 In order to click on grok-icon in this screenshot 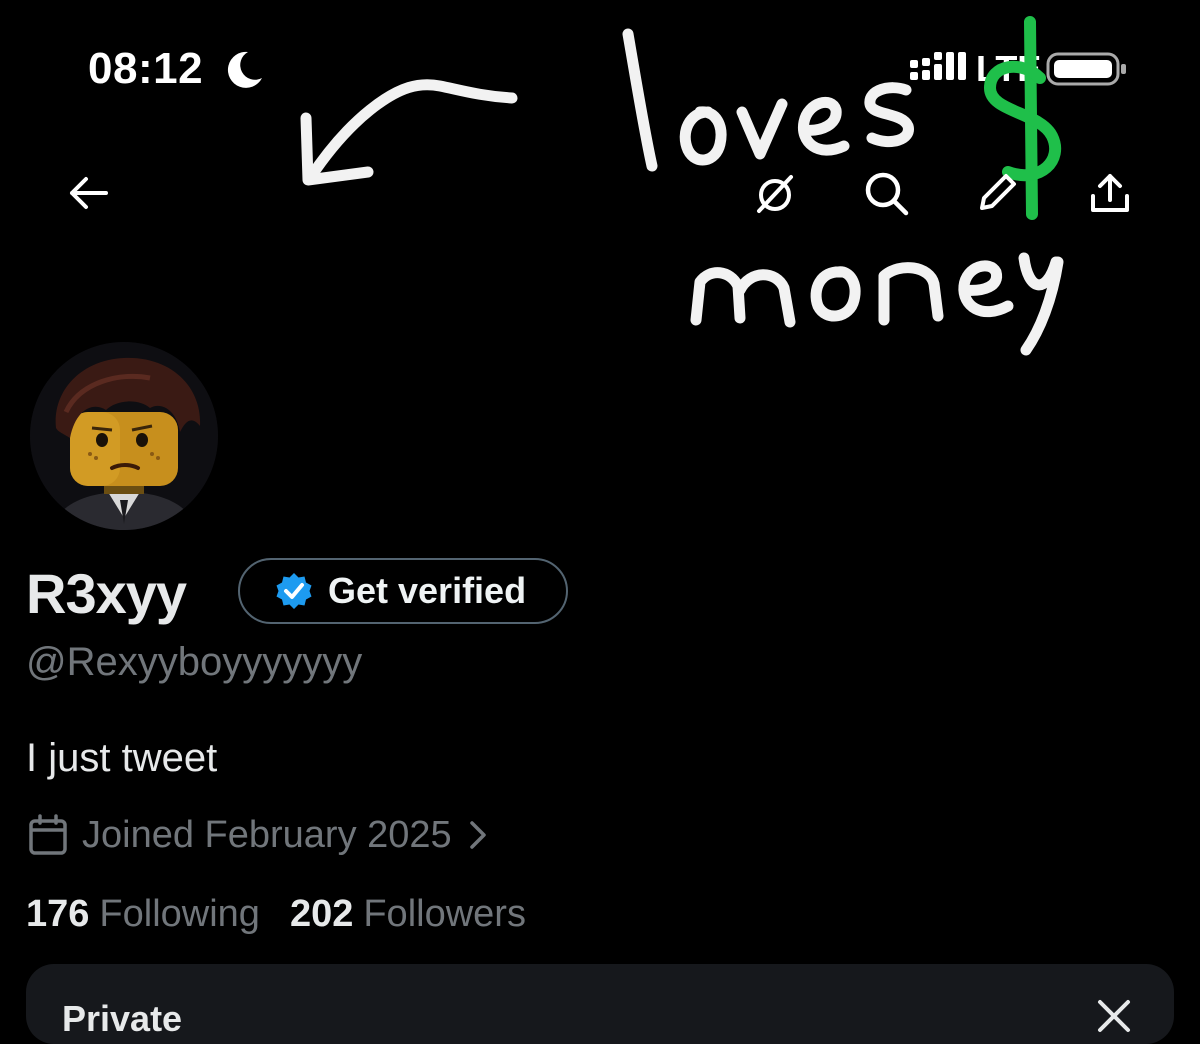, I will do `click(775, 194)`.